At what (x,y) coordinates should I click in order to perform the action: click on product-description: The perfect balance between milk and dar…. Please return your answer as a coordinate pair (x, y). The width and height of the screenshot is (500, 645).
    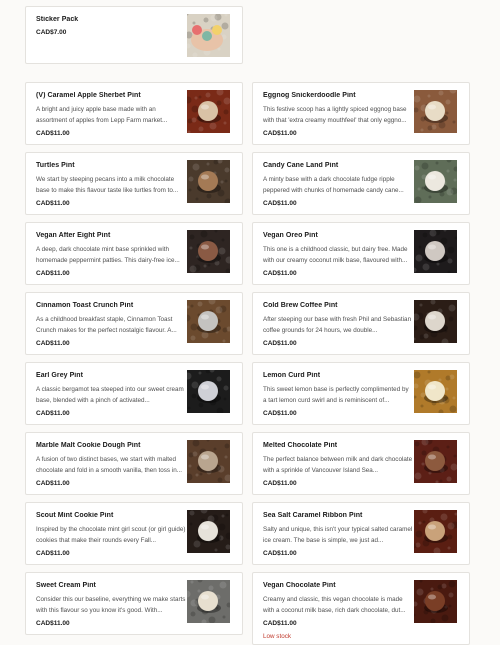
    Looking at the image, I should click on (338, 465).